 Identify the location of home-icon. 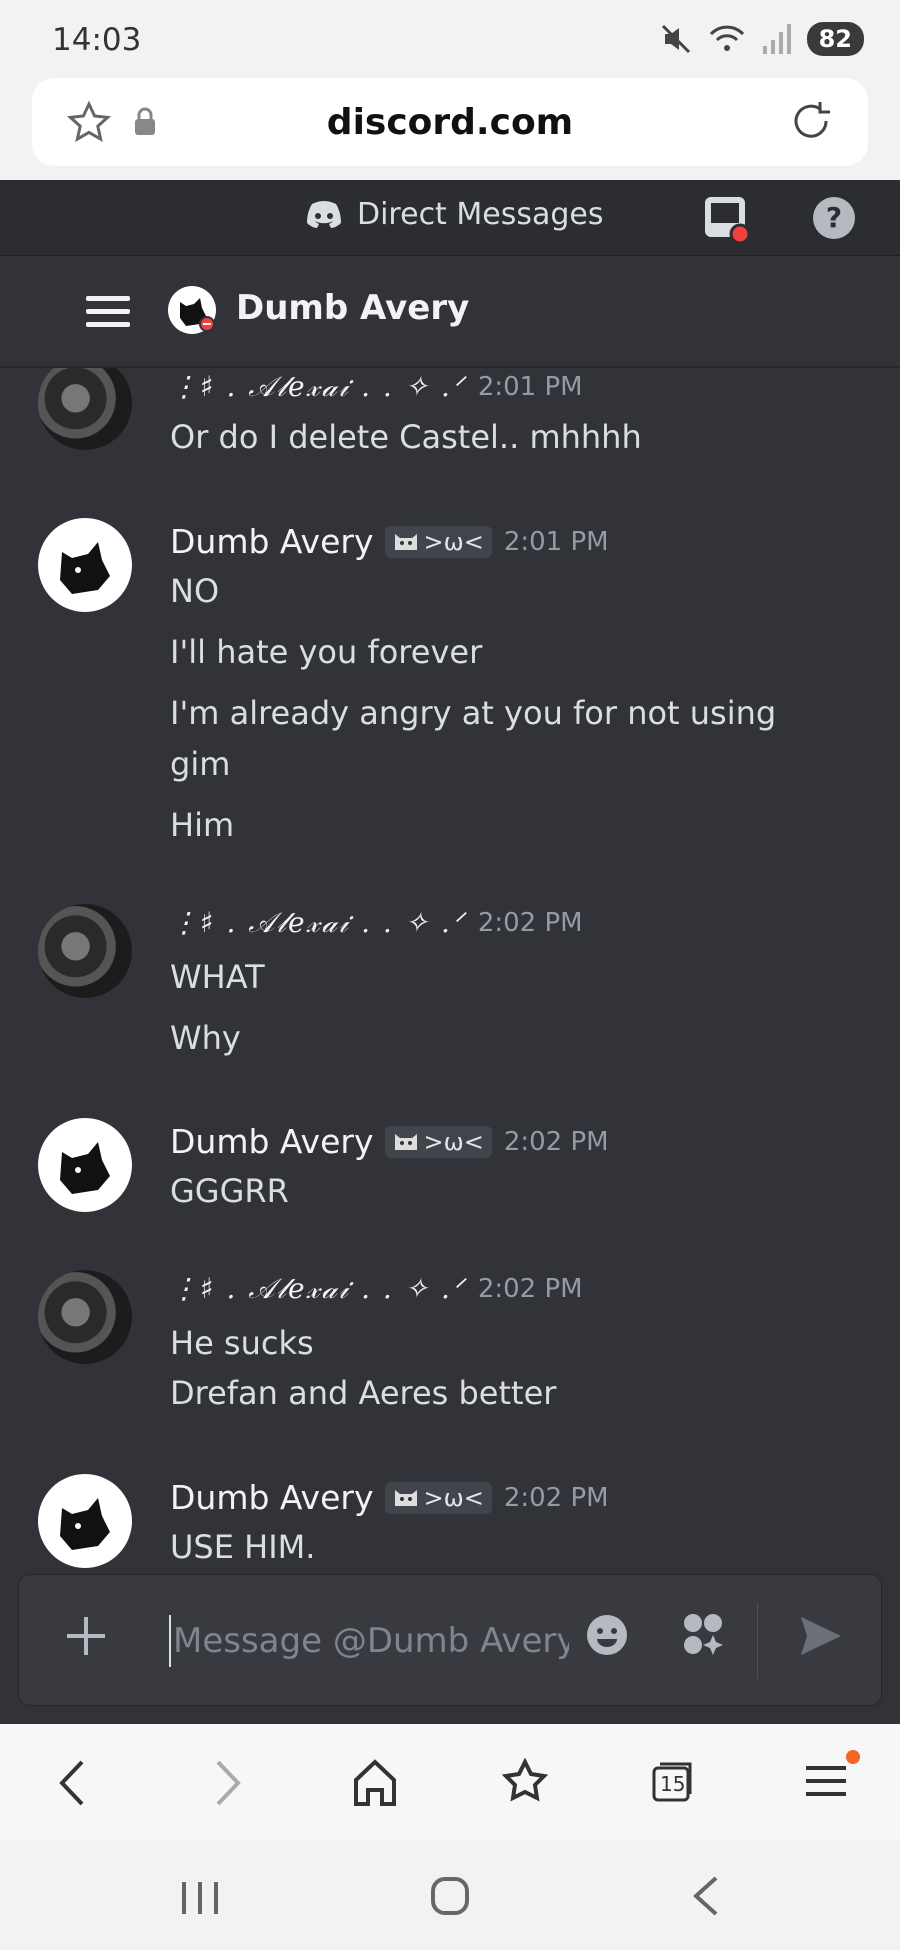
(375, 1783).